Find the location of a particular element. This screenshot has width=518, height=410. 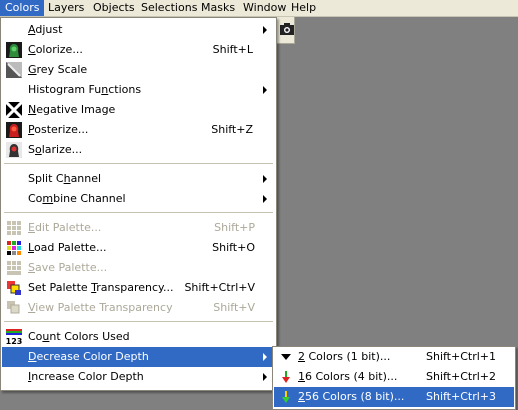

menu-item-colorize: Colorize... Shift+L is located at coordinates (138, 50).